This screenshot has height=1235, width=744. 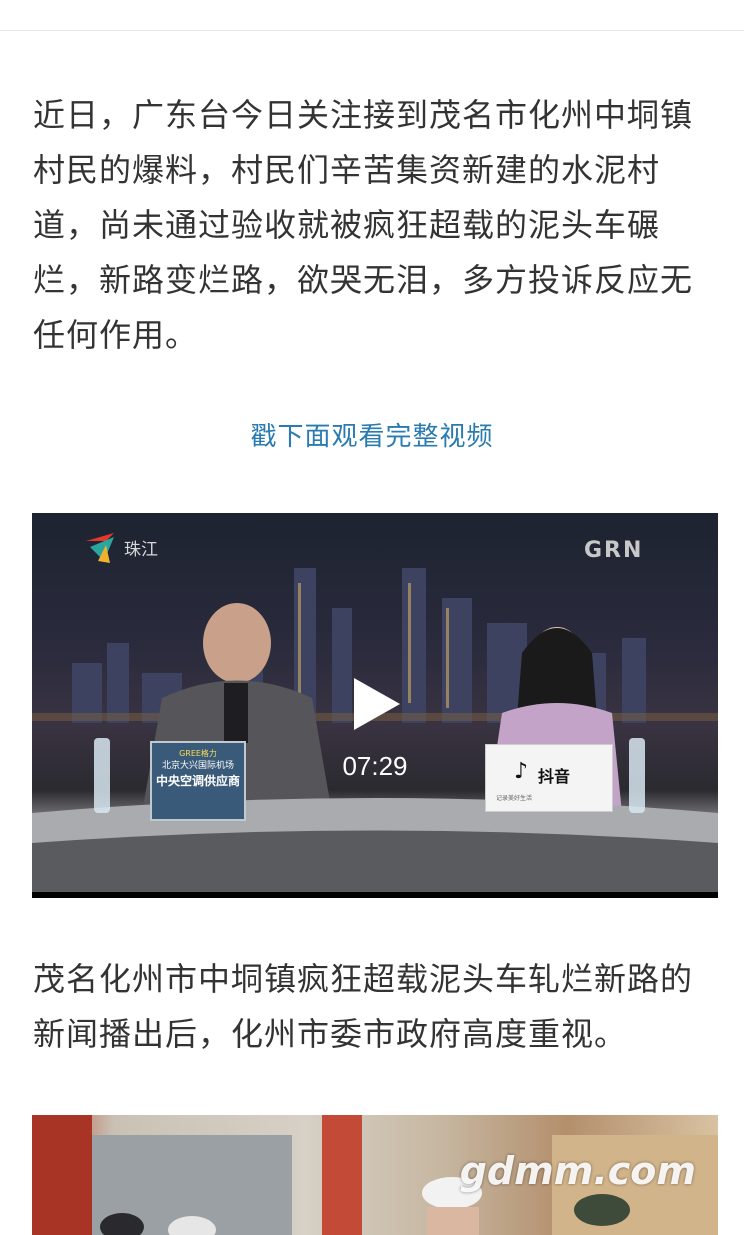 What do you see at coordinates (375, 1175) in the screenshot?
I see `news-photo: gdmm.com` at bounding box center [375, 1175].